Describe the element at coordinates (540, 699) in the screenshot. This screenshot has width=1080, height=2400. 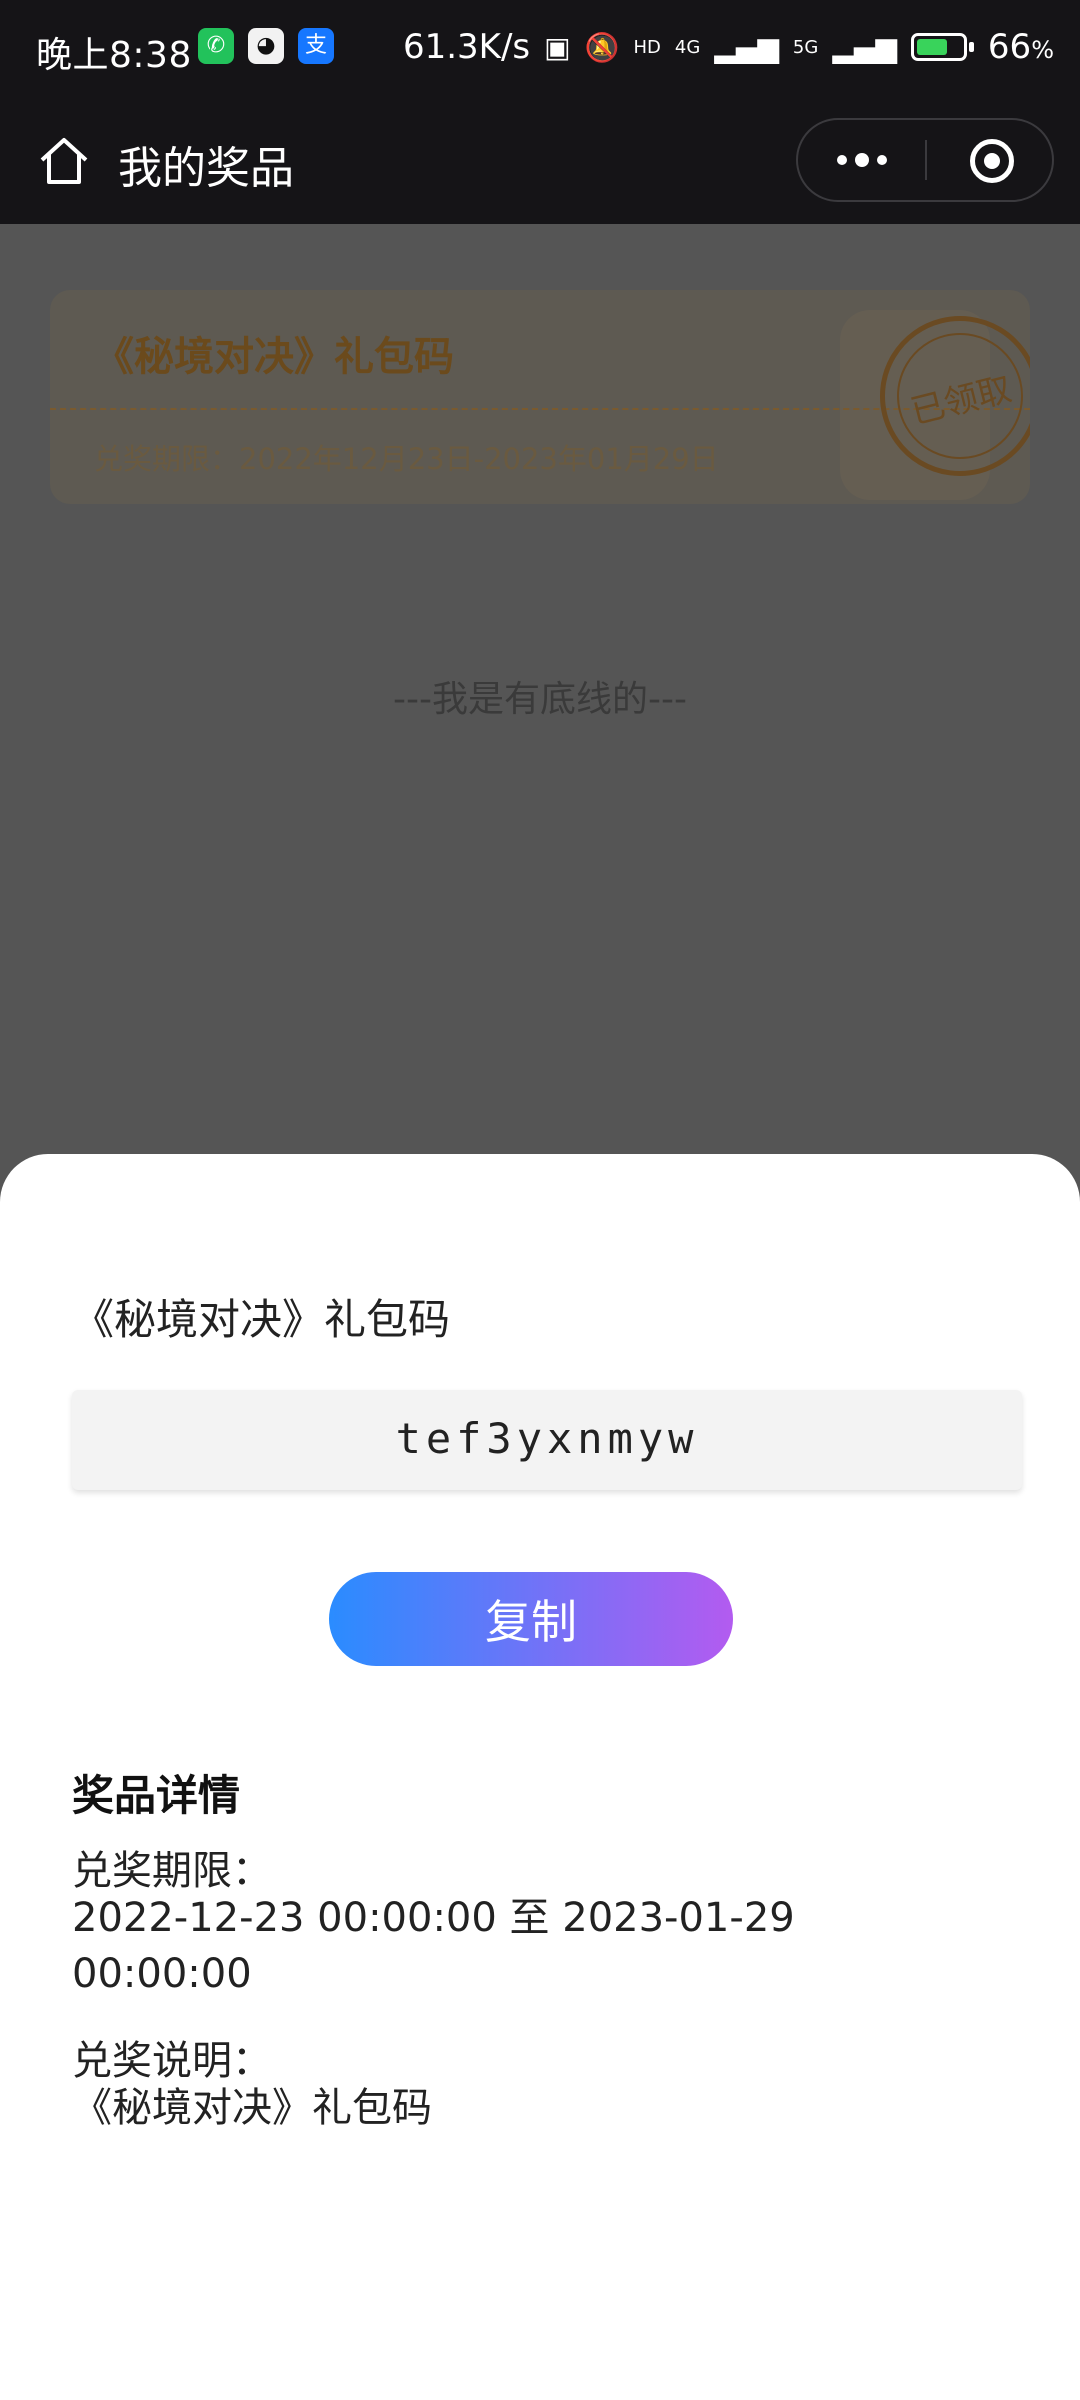
I see `list-end-text: ---我是有底线的---` at that location.